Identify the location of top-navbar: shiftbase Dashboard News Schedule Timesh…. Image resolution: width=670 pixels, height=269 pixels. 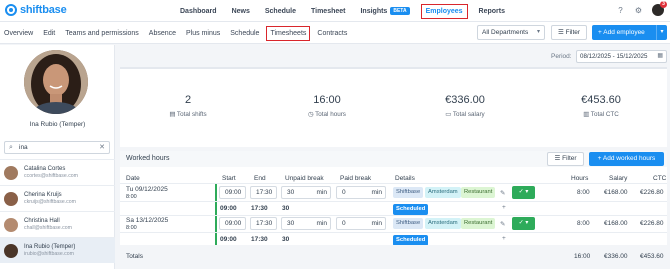
(335, 11).